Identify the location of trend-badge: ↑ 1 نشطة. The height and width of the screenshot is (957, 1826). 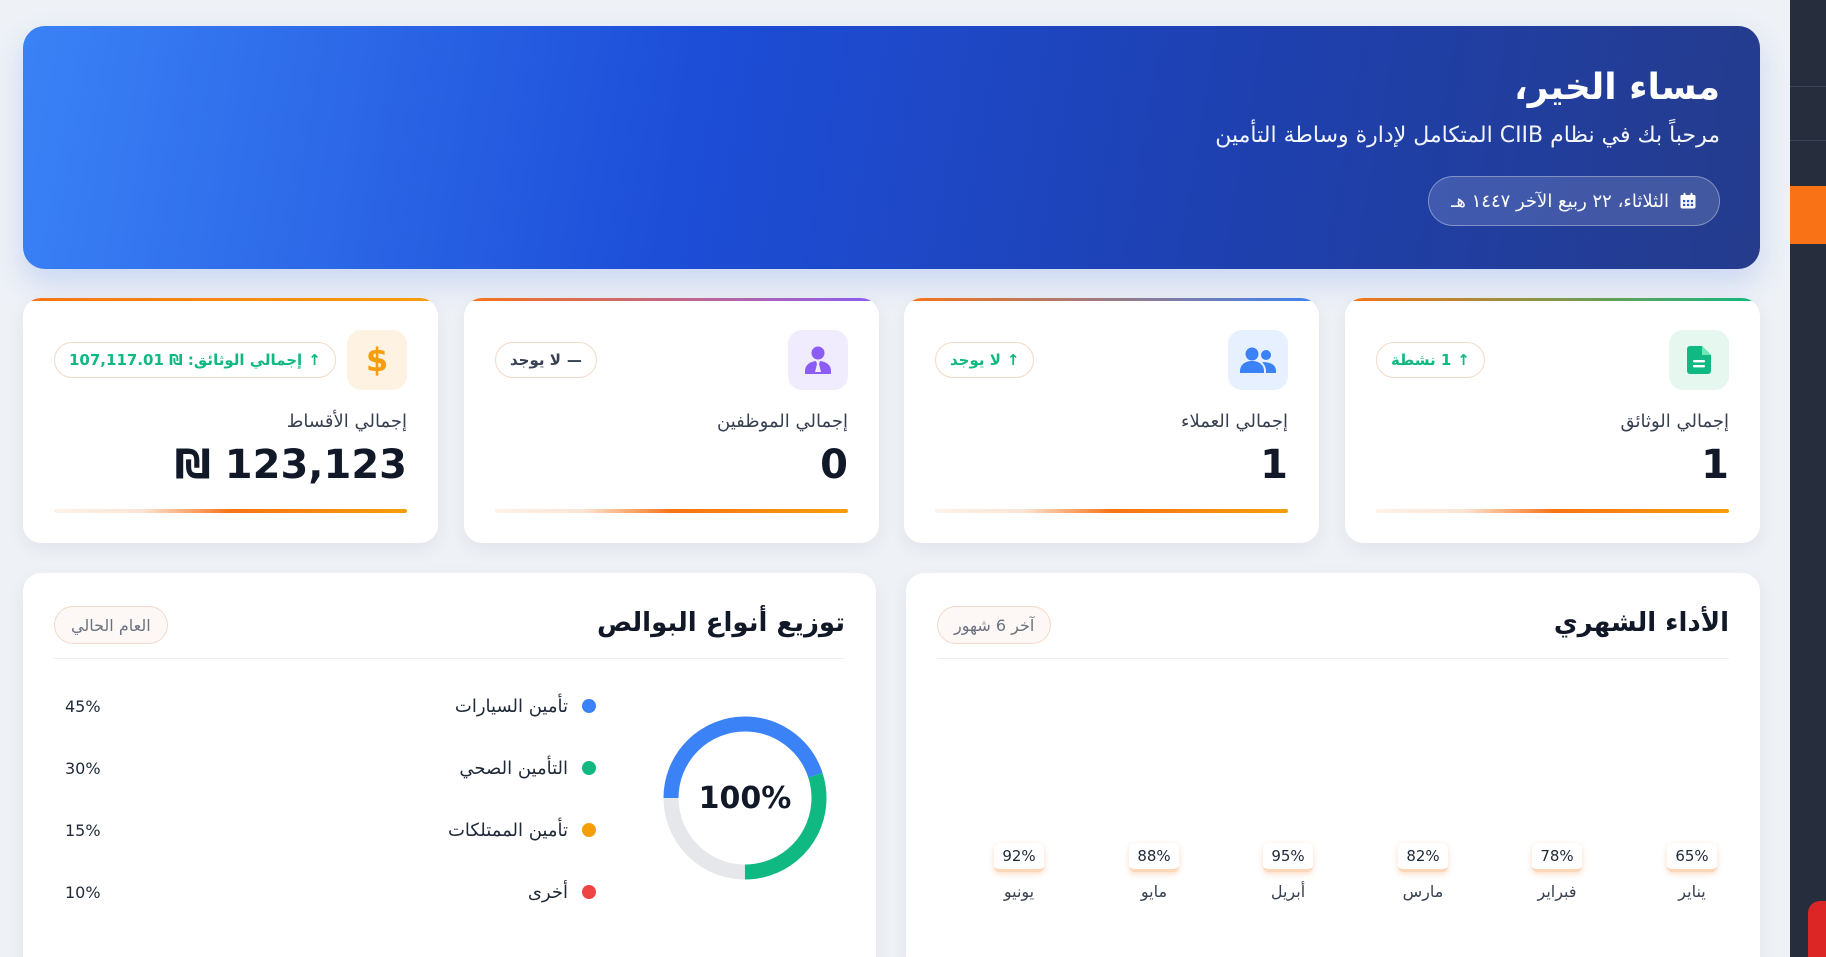
(1430, 360).